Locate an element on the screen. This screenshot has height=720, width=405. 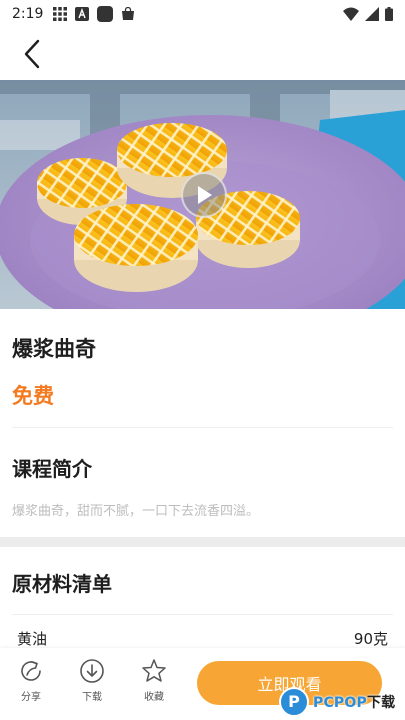
share-button: 分享 is located at coordinates (31, 680).